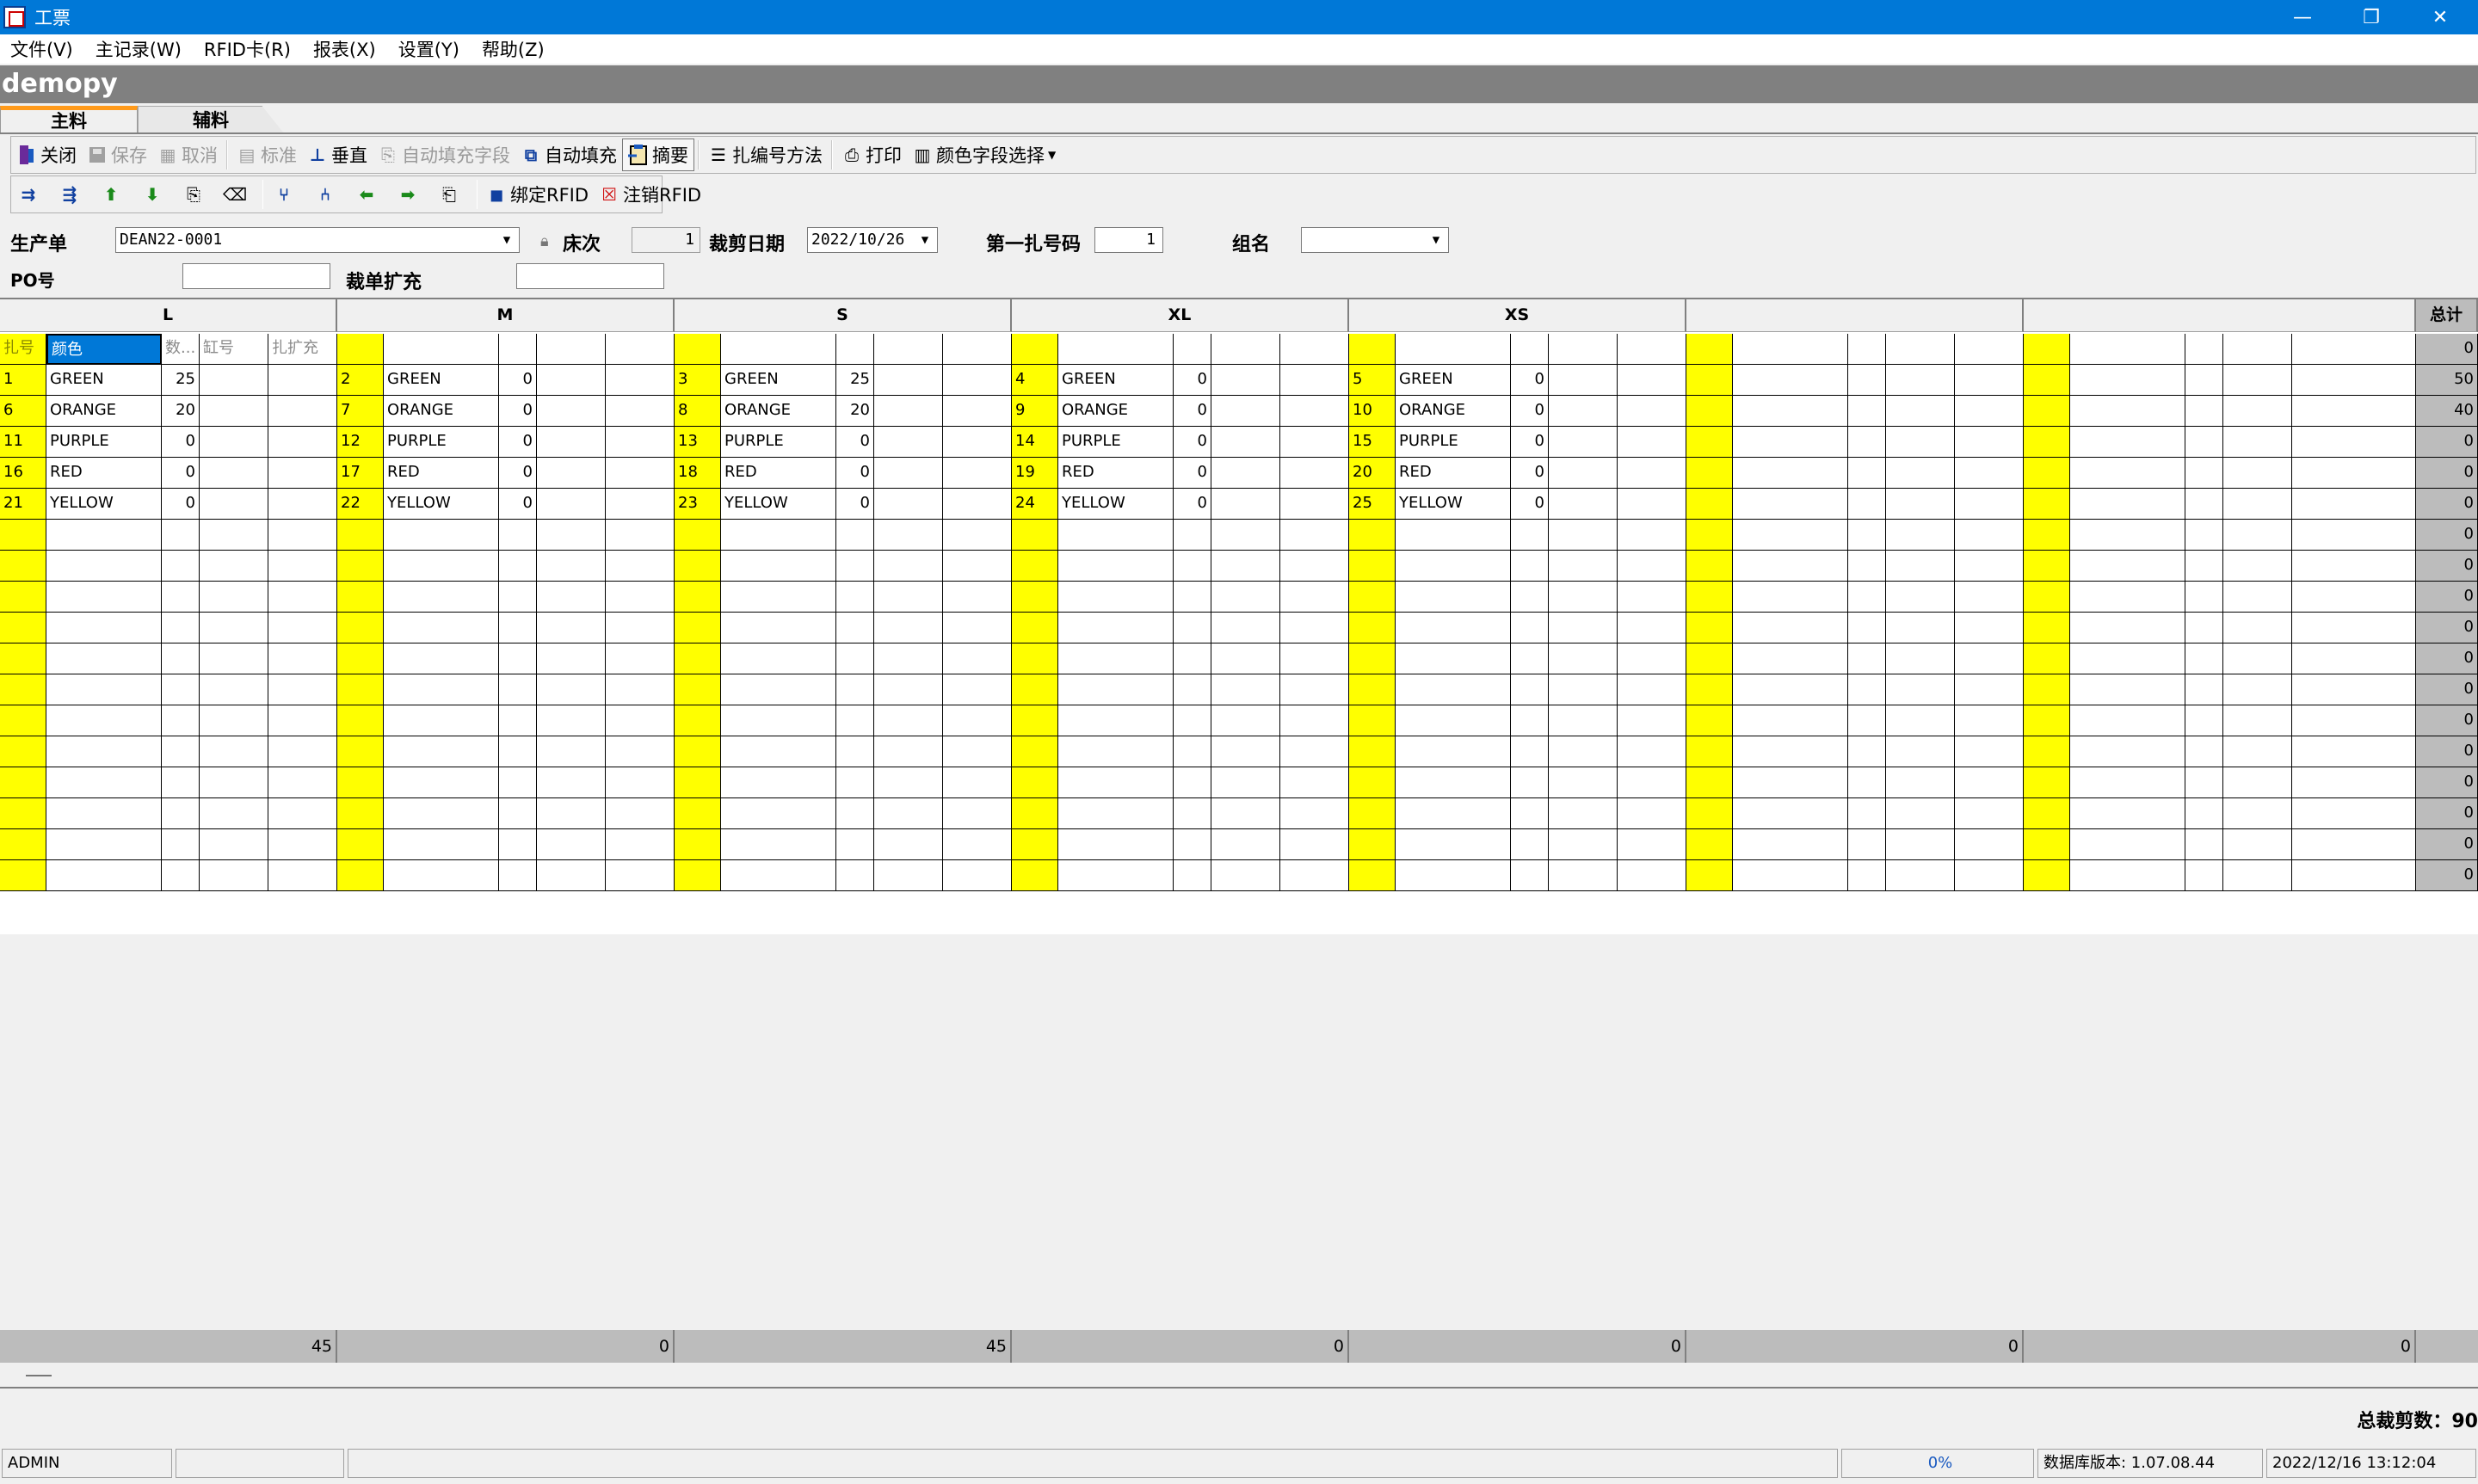 This screenshot has height=1484, width=2478. Describe the element at coordinates (1035, 443) in the screenshot. I see `bundle-no-cell: 14` at that location.